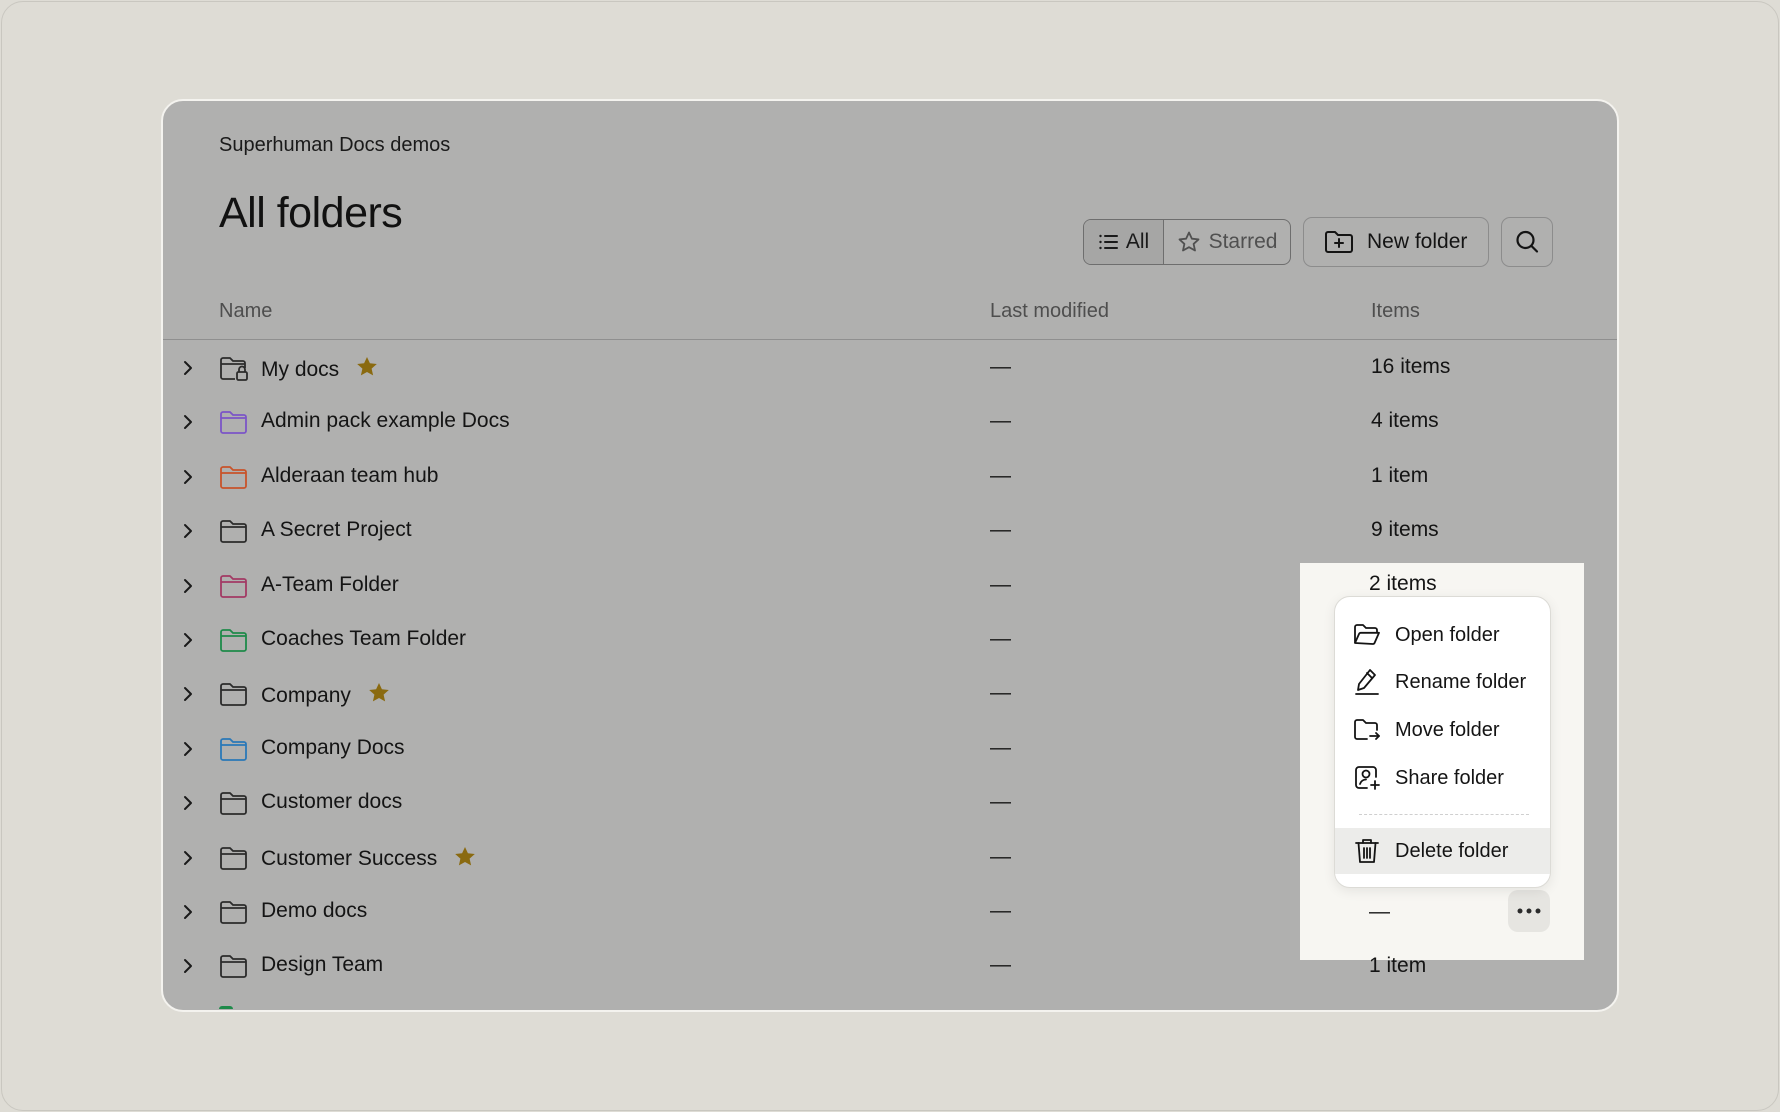 This screenshot has width=1780, height=1112. Describe the element at coordinates (1400, 475) in the screenshot. I see `folder-items-count: 1 item` at that location.